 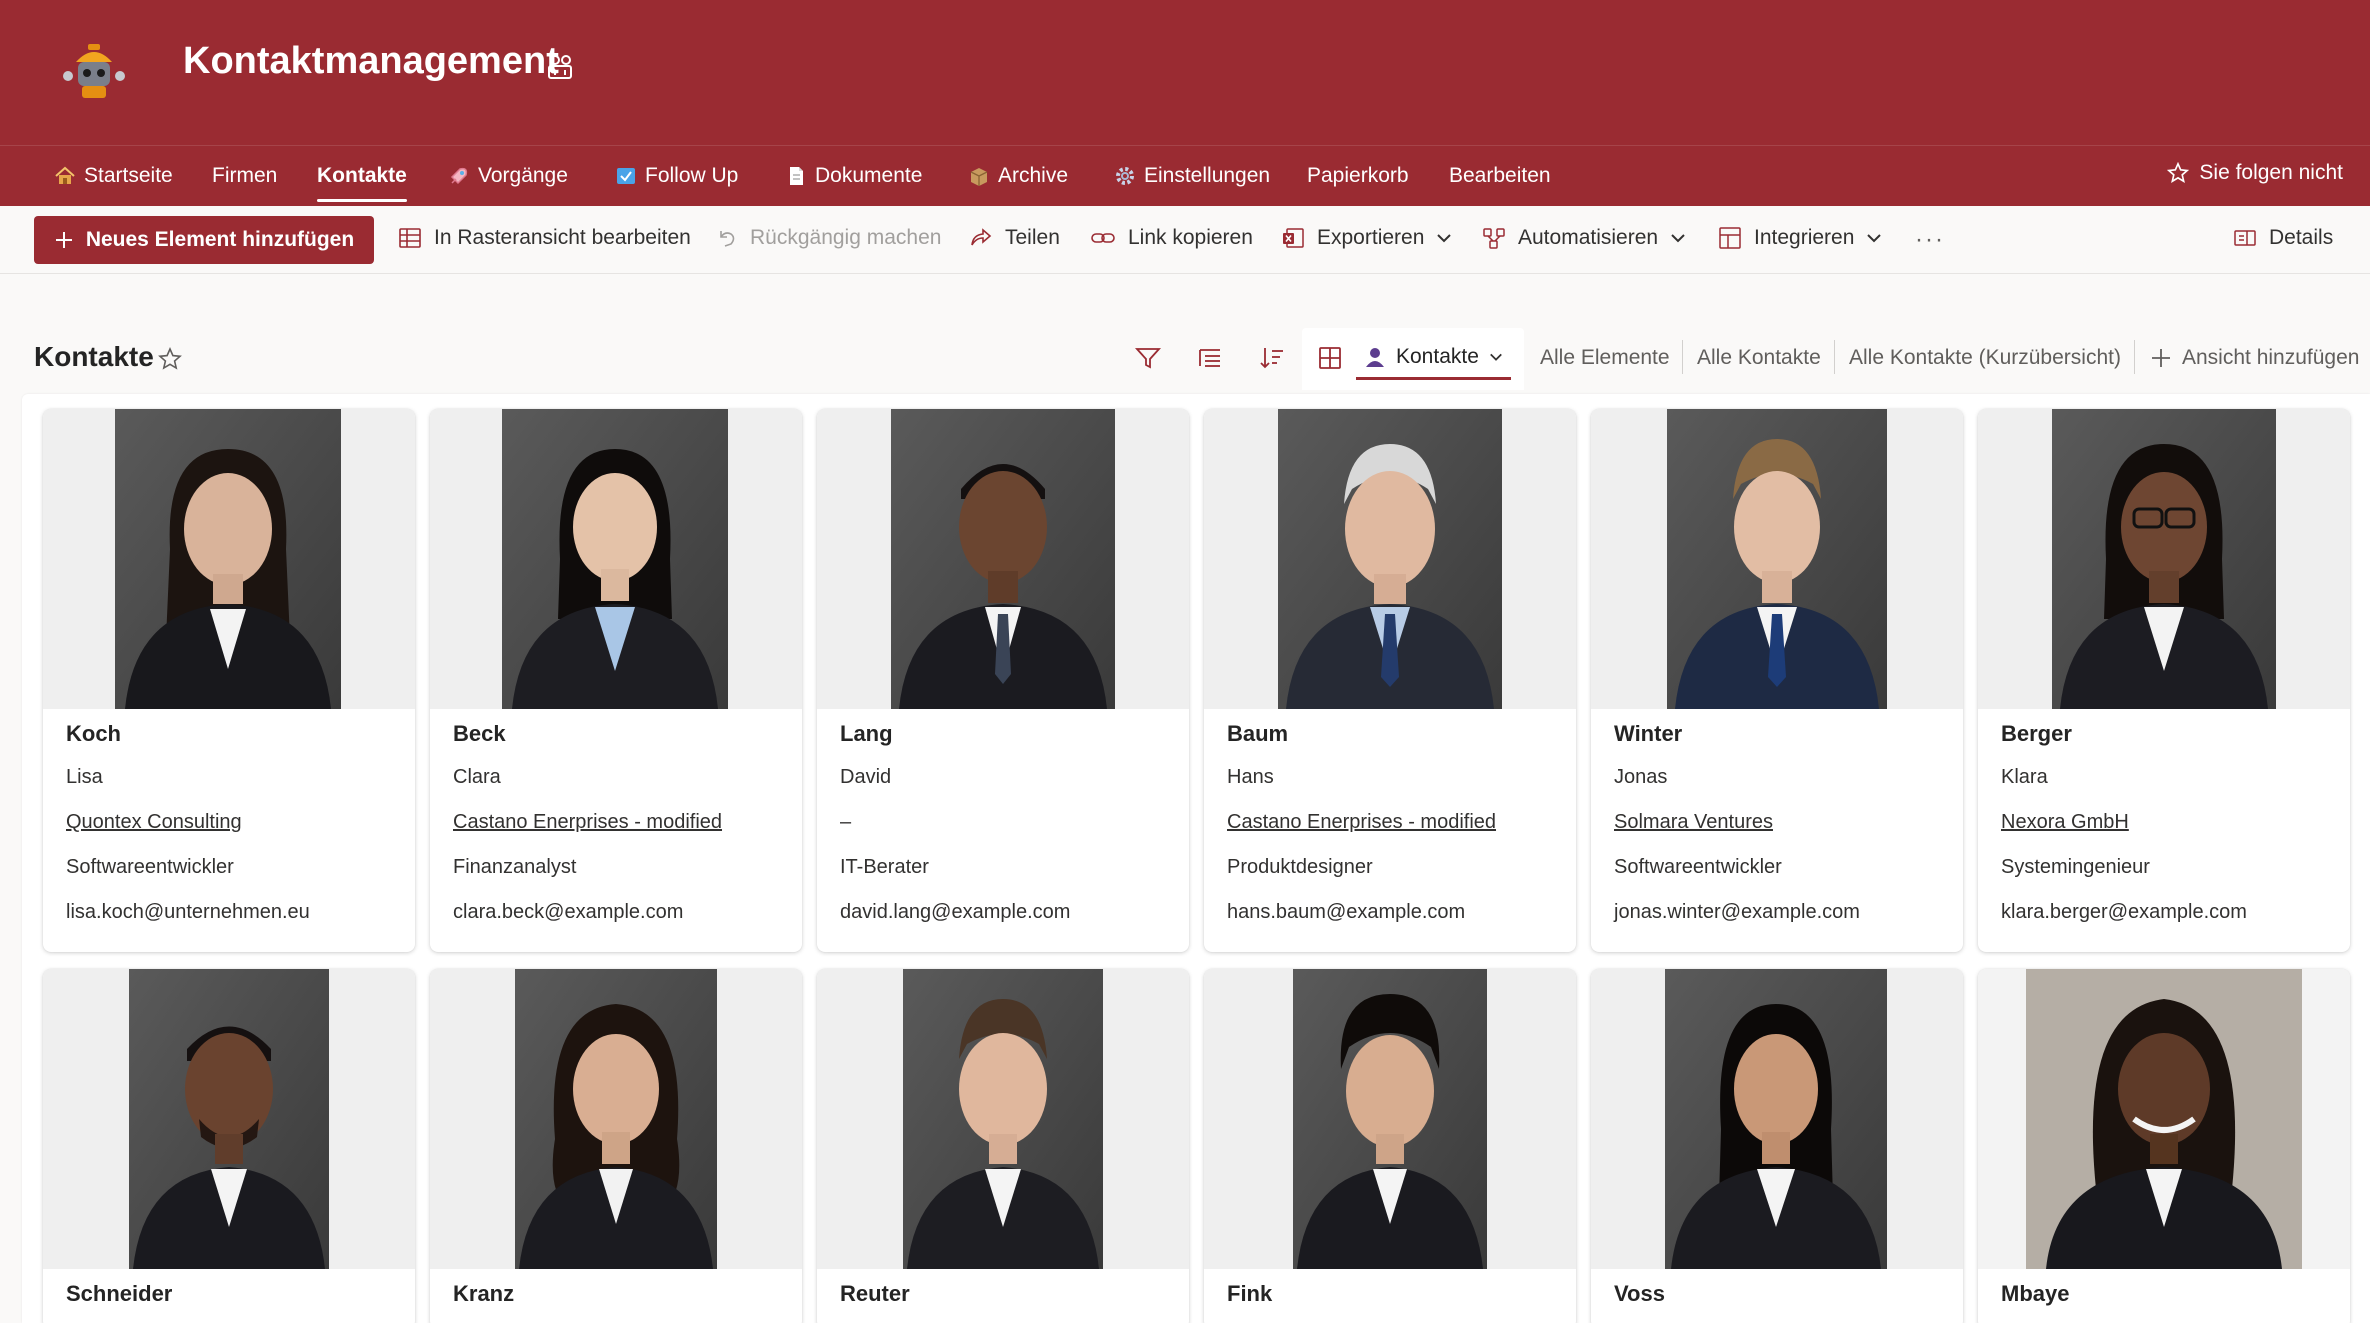 I want to click on contact-card: Schneider, so click(x=229, y=1146).